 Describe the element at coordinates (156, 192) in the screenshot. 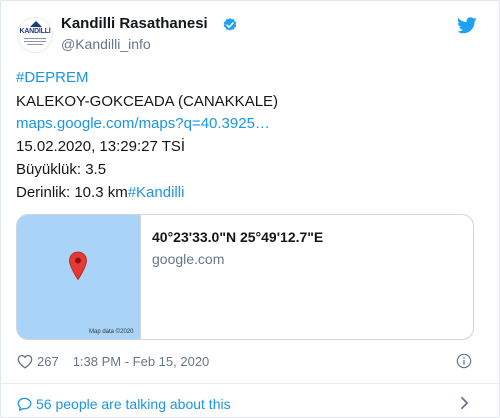

I see `hashtag-kandilli: #Kandilli` at that location.